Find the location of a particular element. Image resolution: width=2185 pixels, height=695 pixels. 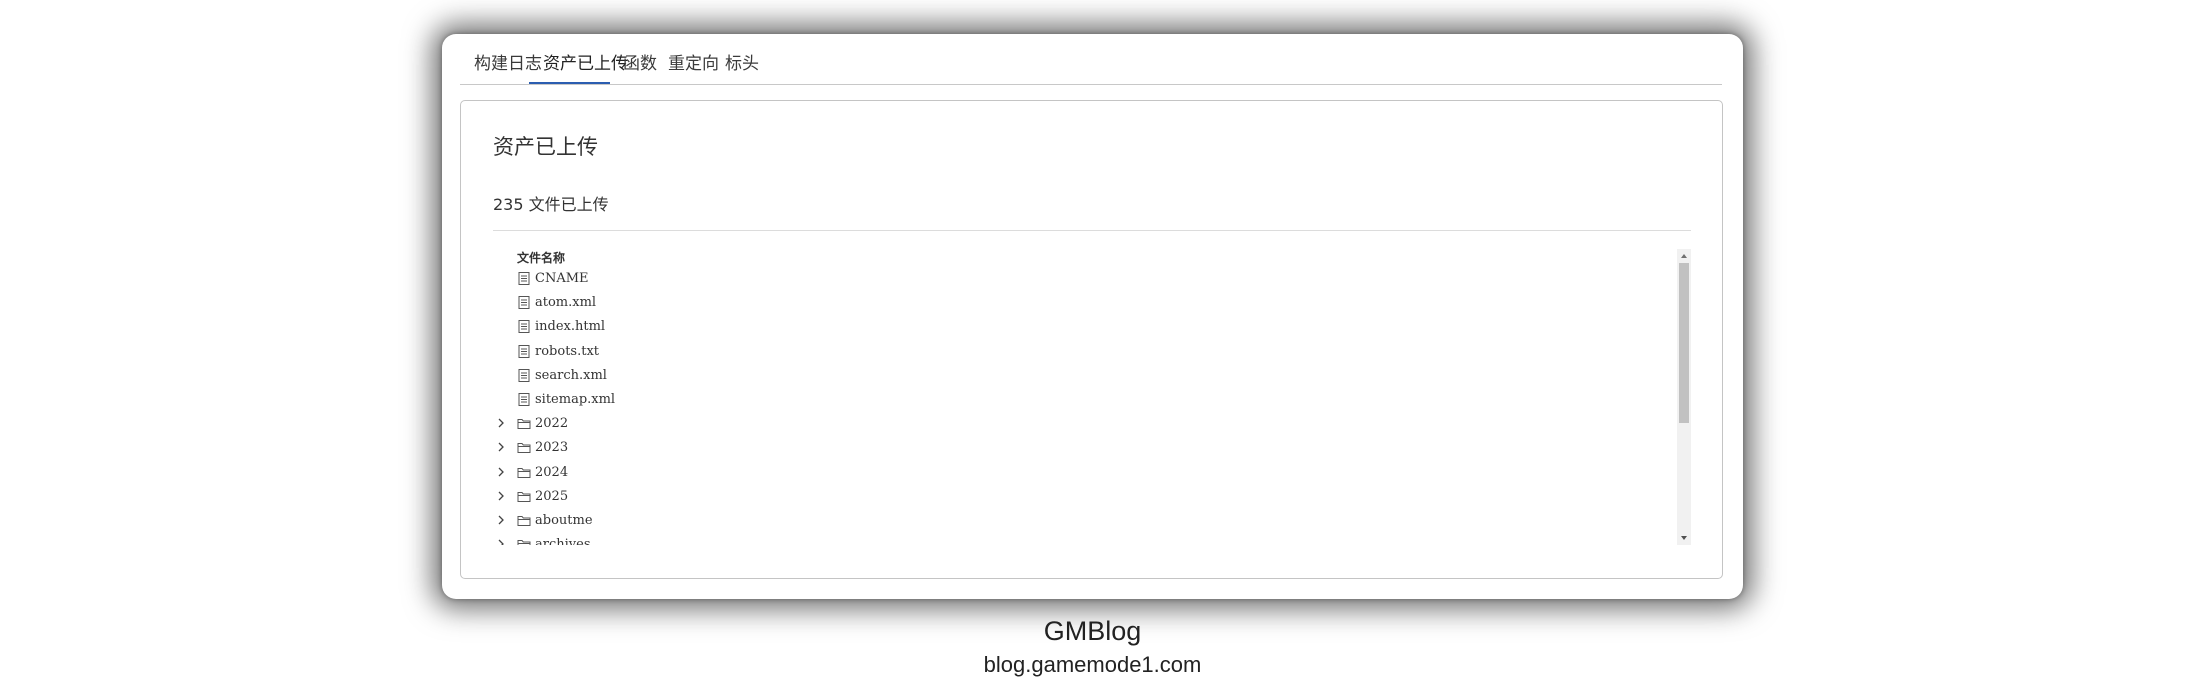

scroll-up-arrow-icon is located at coordinates (1684, 256).